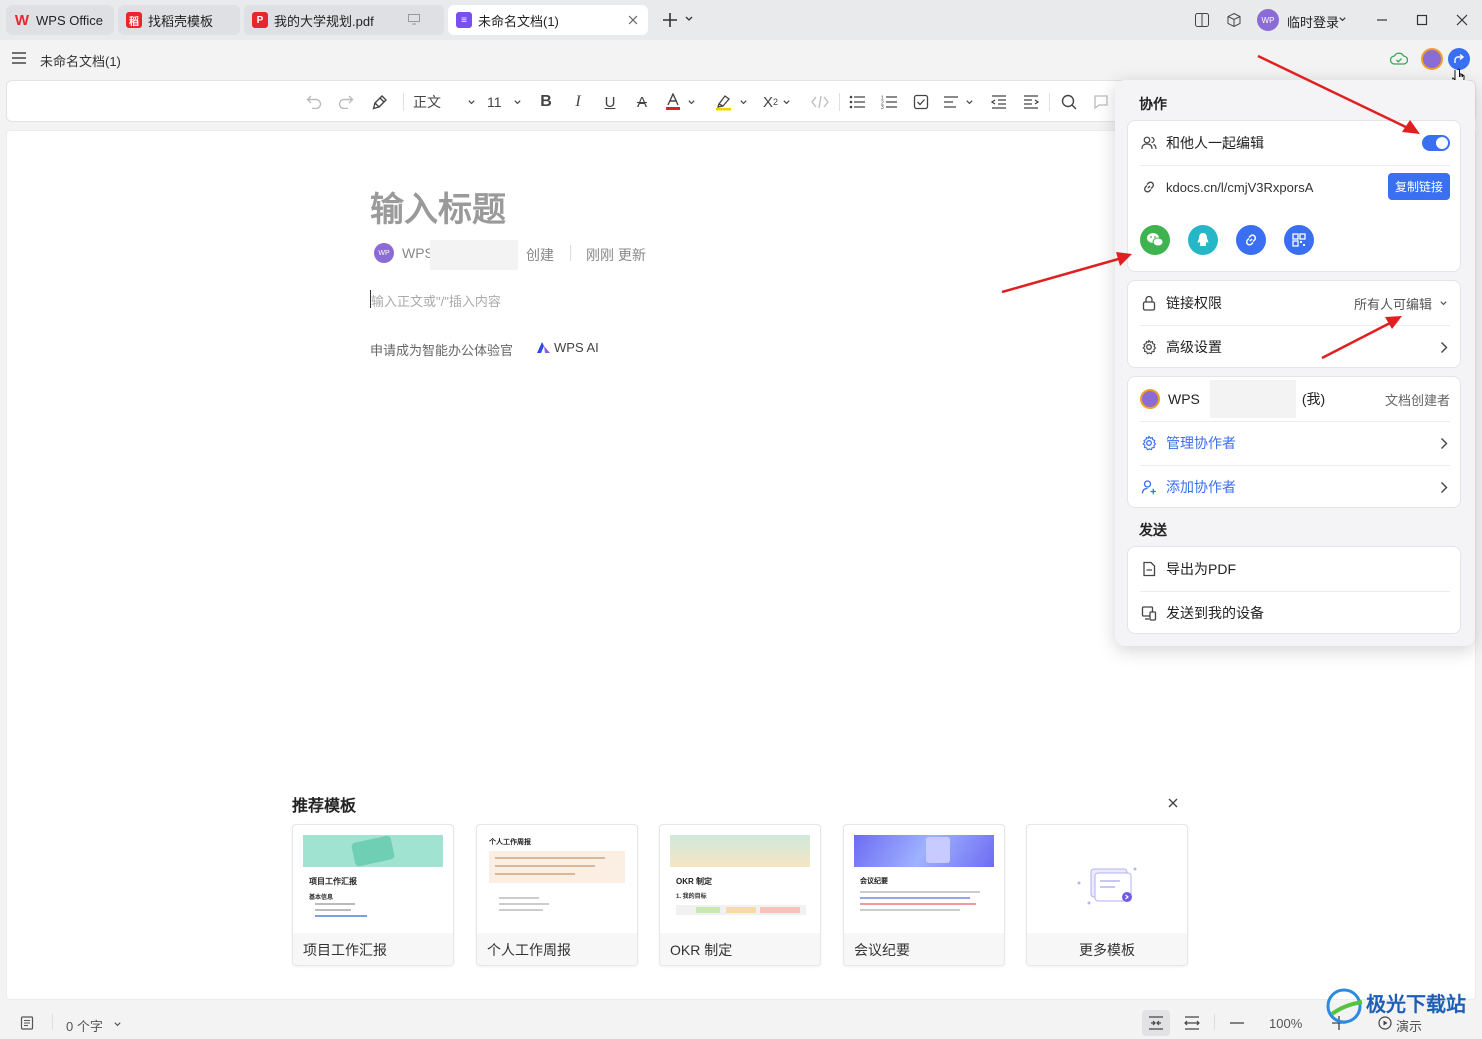  What do you see at coordinates (1295, 303) in the screenshot?
I see `link-permission-row: 链接权限 所有人可编辑` at bounding box center [1295, 303].